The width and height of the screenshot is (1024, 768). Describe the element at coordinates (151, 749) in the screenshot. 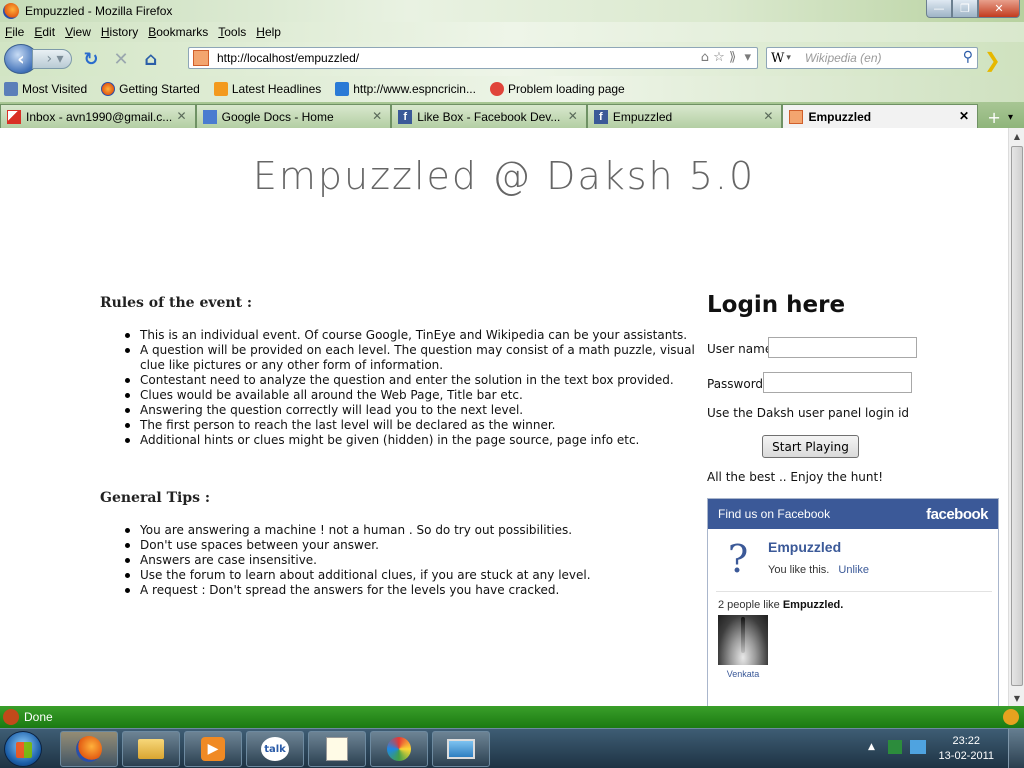

I see `taskbar-explorer` at that location.